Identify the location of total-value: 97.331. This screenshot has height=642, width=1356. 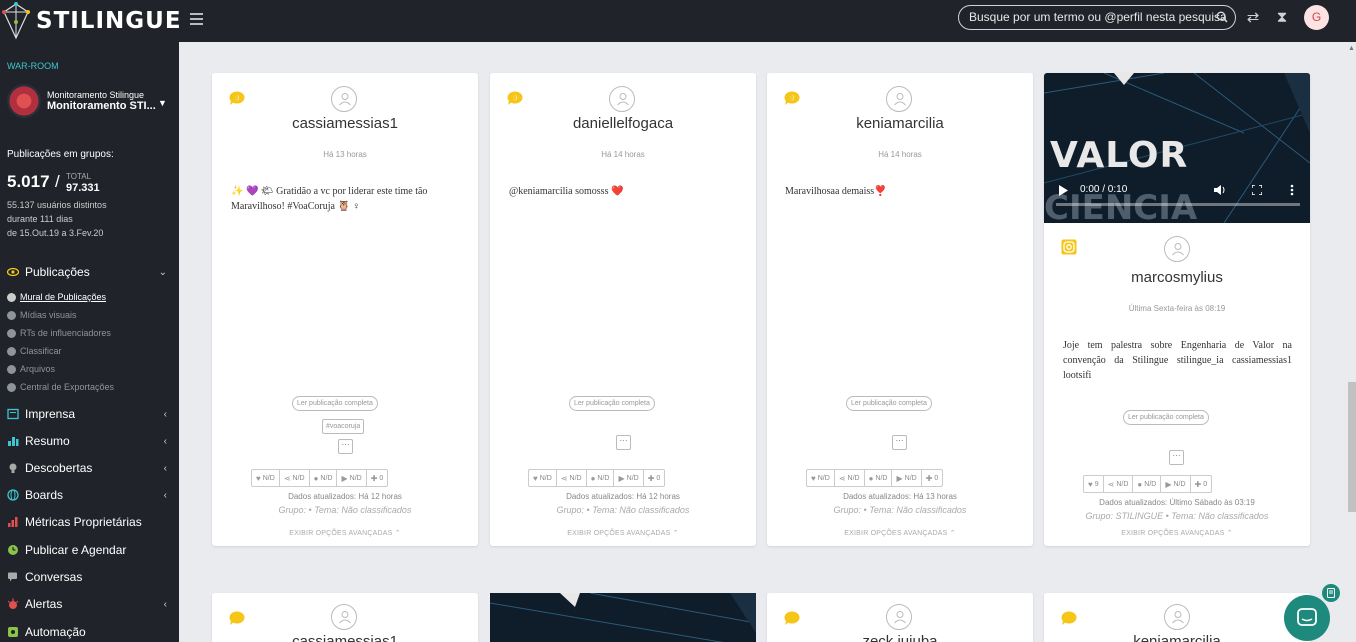
(83, 188).